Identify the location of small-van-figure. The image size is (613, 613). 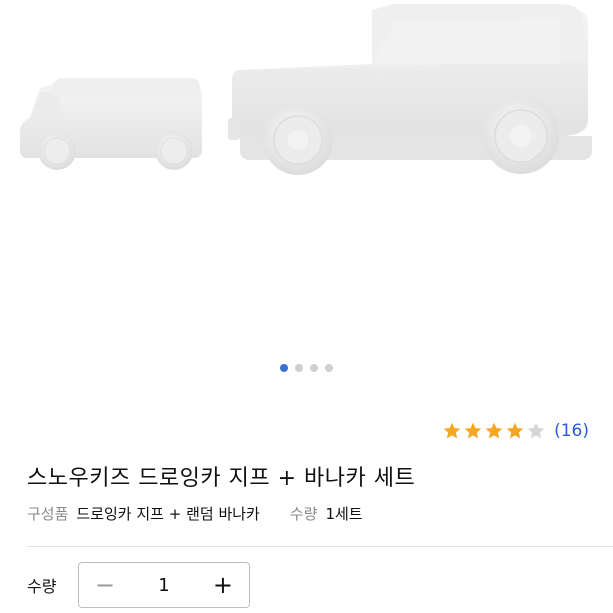
(111, 124).